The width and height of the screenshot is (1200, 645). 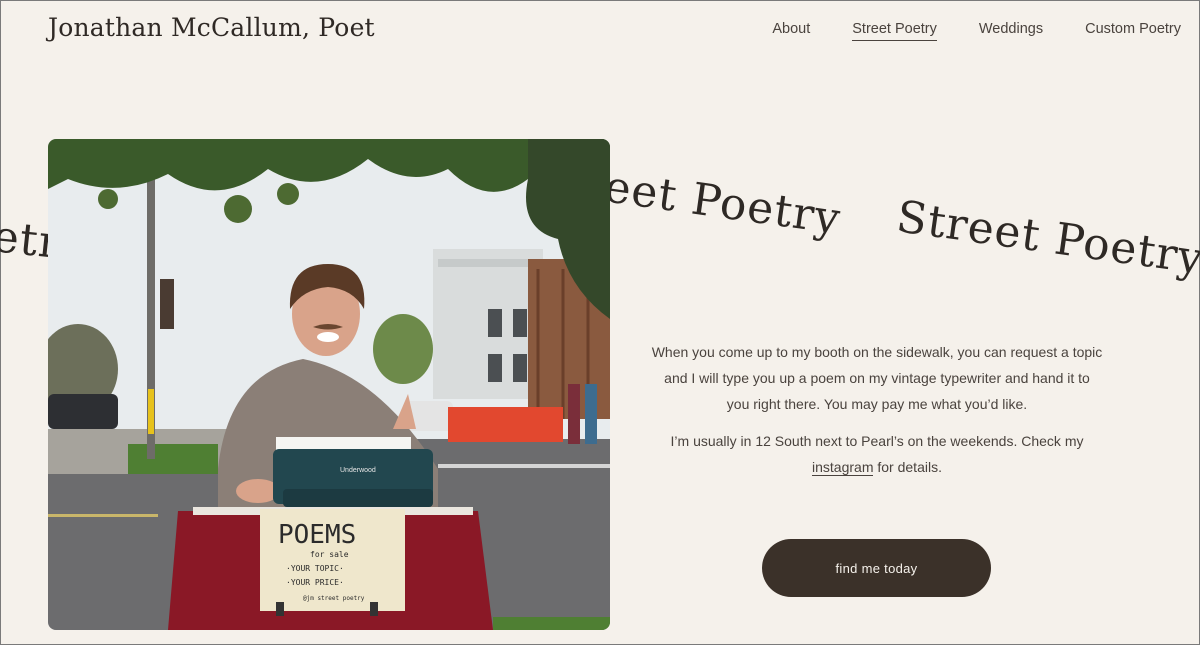 What do you see at coordinates (894, 31) in the screenshot?
I see `nav-street-poetry: Street Poetry` at bounding box center [894, 31].